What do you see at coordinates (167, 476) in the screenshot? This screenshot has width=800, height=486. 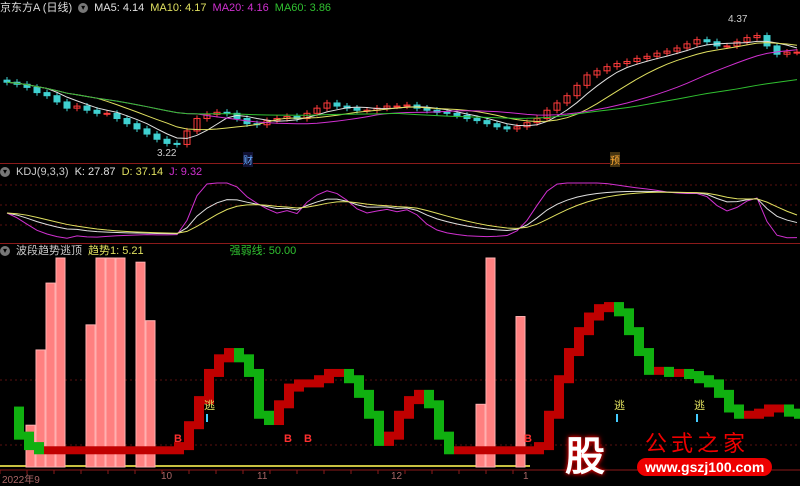 I see `axis-label: 10` at bounding box center [167, 476].